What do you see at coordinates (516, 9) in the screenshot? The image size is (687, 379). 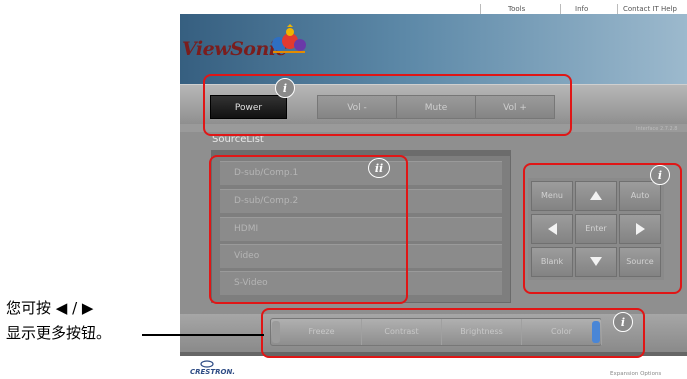 I see `tools-link: Tools` at bounding box center [516, 9].